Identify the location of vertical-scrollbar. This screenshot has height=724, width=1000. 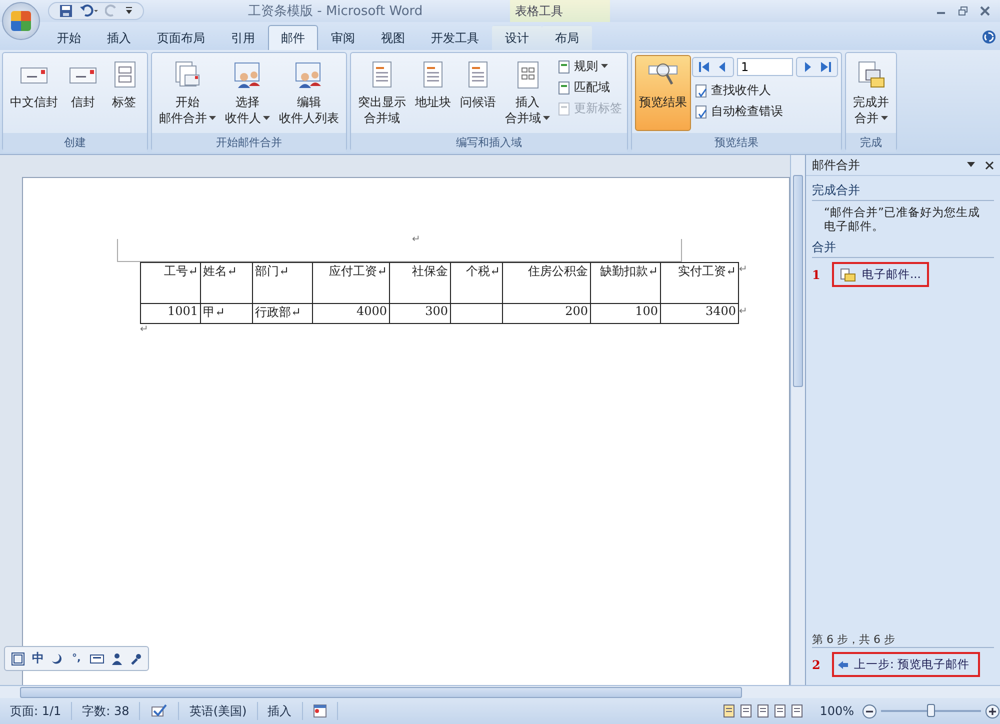
(797, 420).